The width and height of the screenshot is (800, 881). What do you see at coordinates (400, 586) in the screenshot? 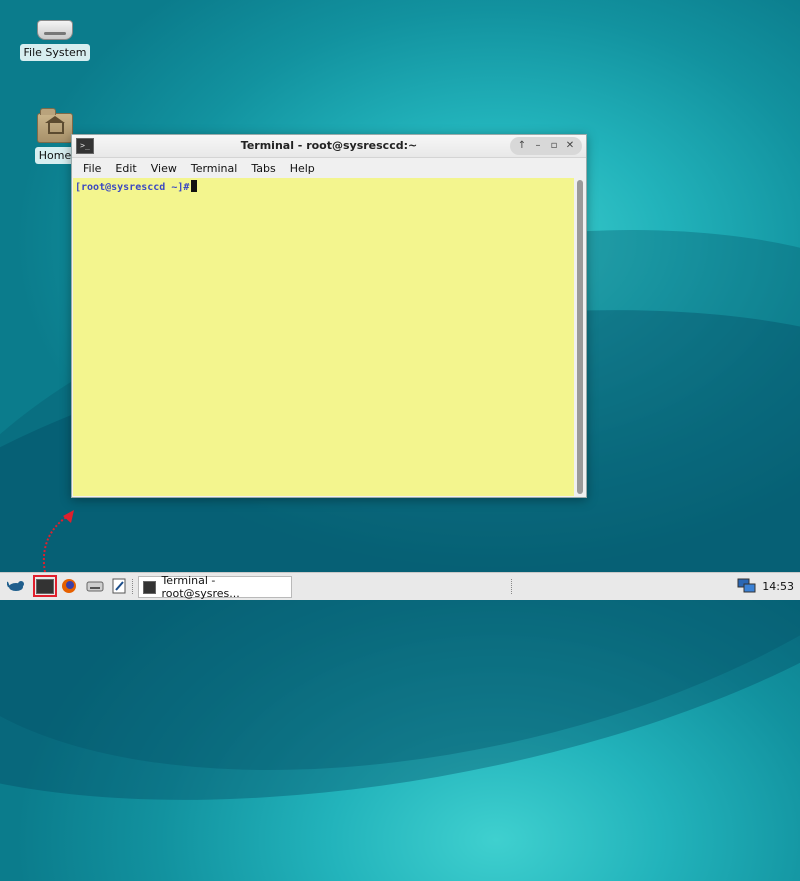
I see `taskbar: Terminal - root@sysres... 14:53` at bounding box center [400, 586].